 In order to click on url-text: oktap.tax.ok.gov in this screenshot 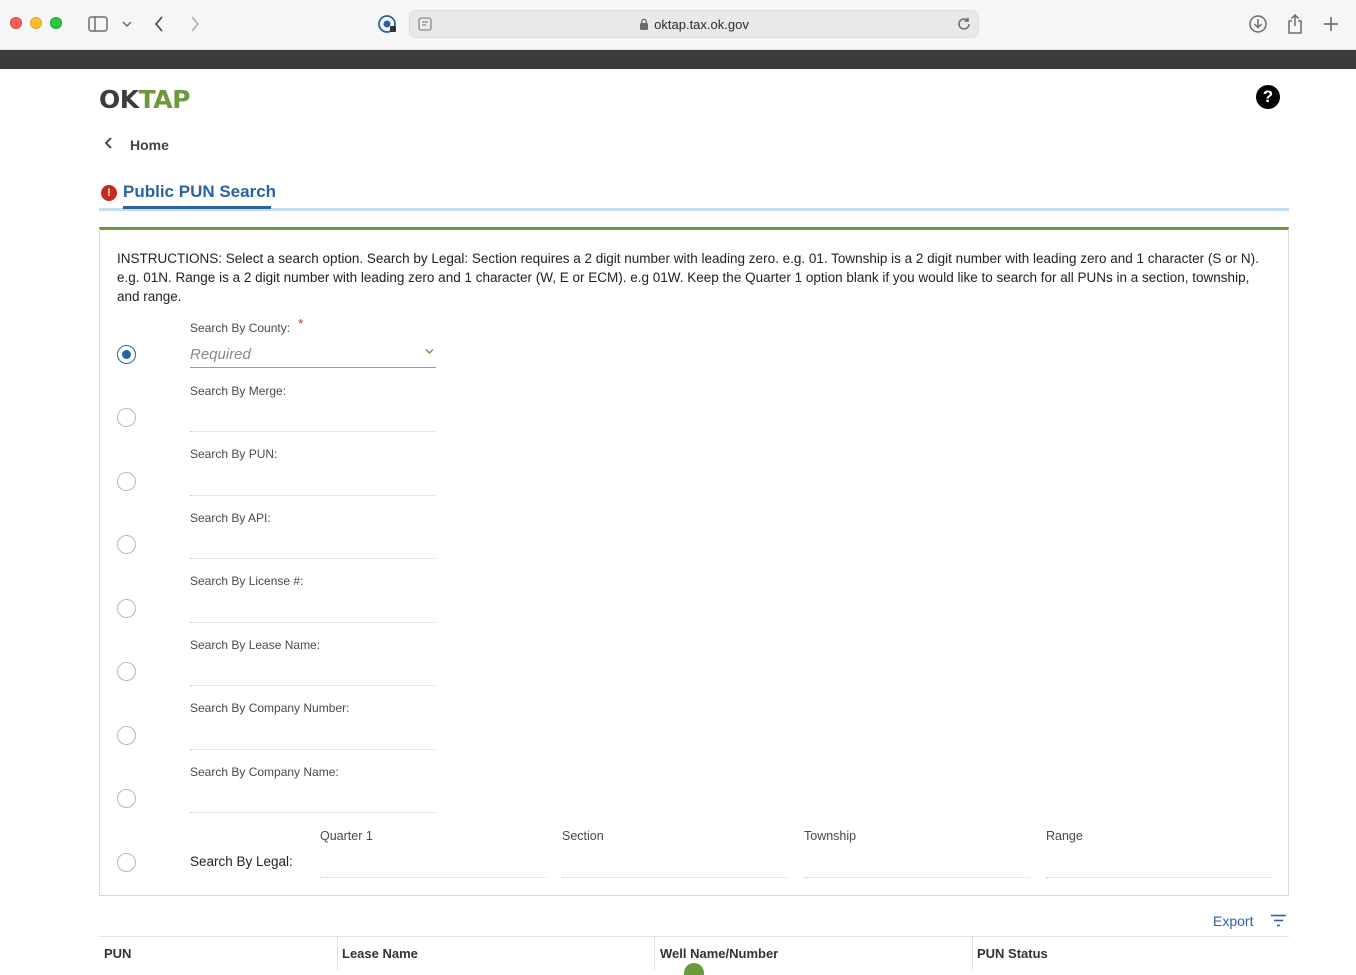, I will do `click(701, 24)`.